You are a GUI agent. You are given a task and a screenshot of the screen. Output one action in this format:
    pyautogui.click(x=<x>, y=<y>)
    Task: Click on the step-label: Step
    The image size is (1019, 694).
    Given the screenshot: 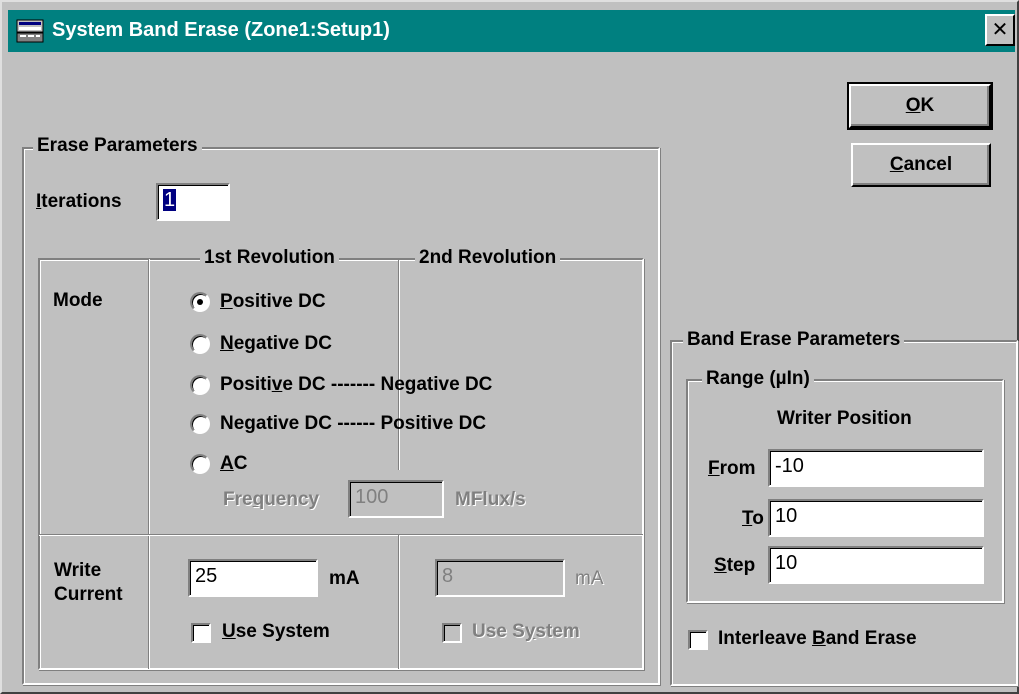 What is the action you would take?
    pyautogui.click(x=735, y=565)
    